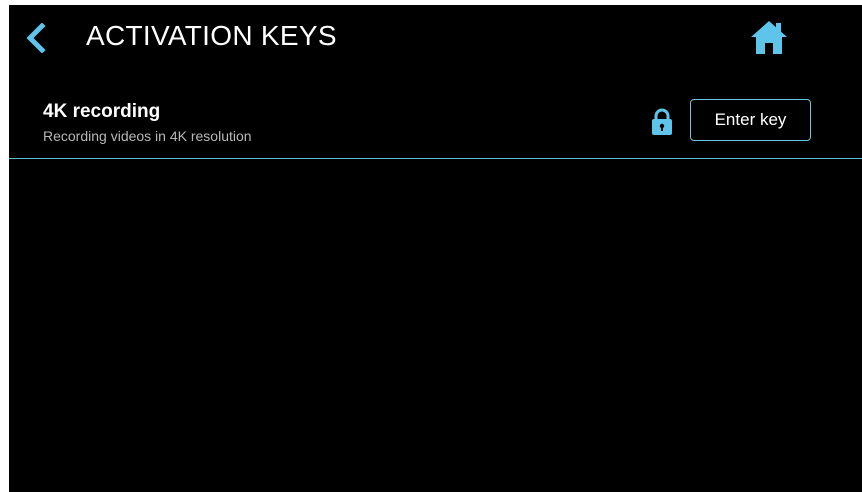  What do you see at coordinates (662, 122) in the screenshot?
I see `lock-icon` at bounding box center [662, 122].